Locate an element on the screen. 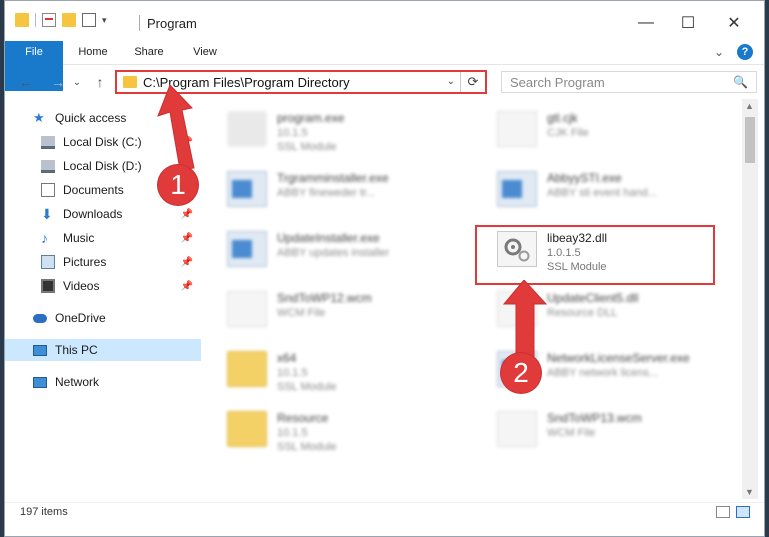 The width and height of the screenshot is (769, 537). up-button: ↑ is located at coordinates (100, 82).